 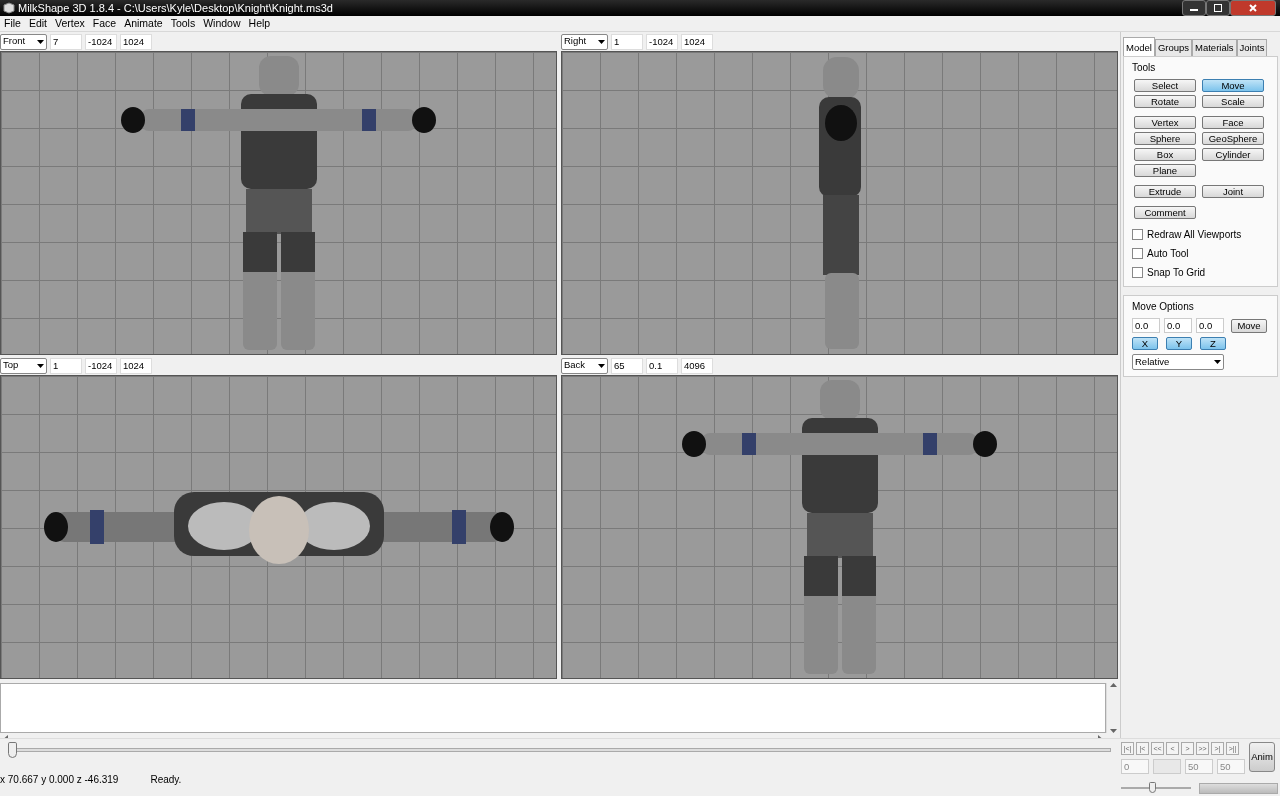 I want to click on checkbox-label: Snap To Grid, so click(x=1176, y=273).